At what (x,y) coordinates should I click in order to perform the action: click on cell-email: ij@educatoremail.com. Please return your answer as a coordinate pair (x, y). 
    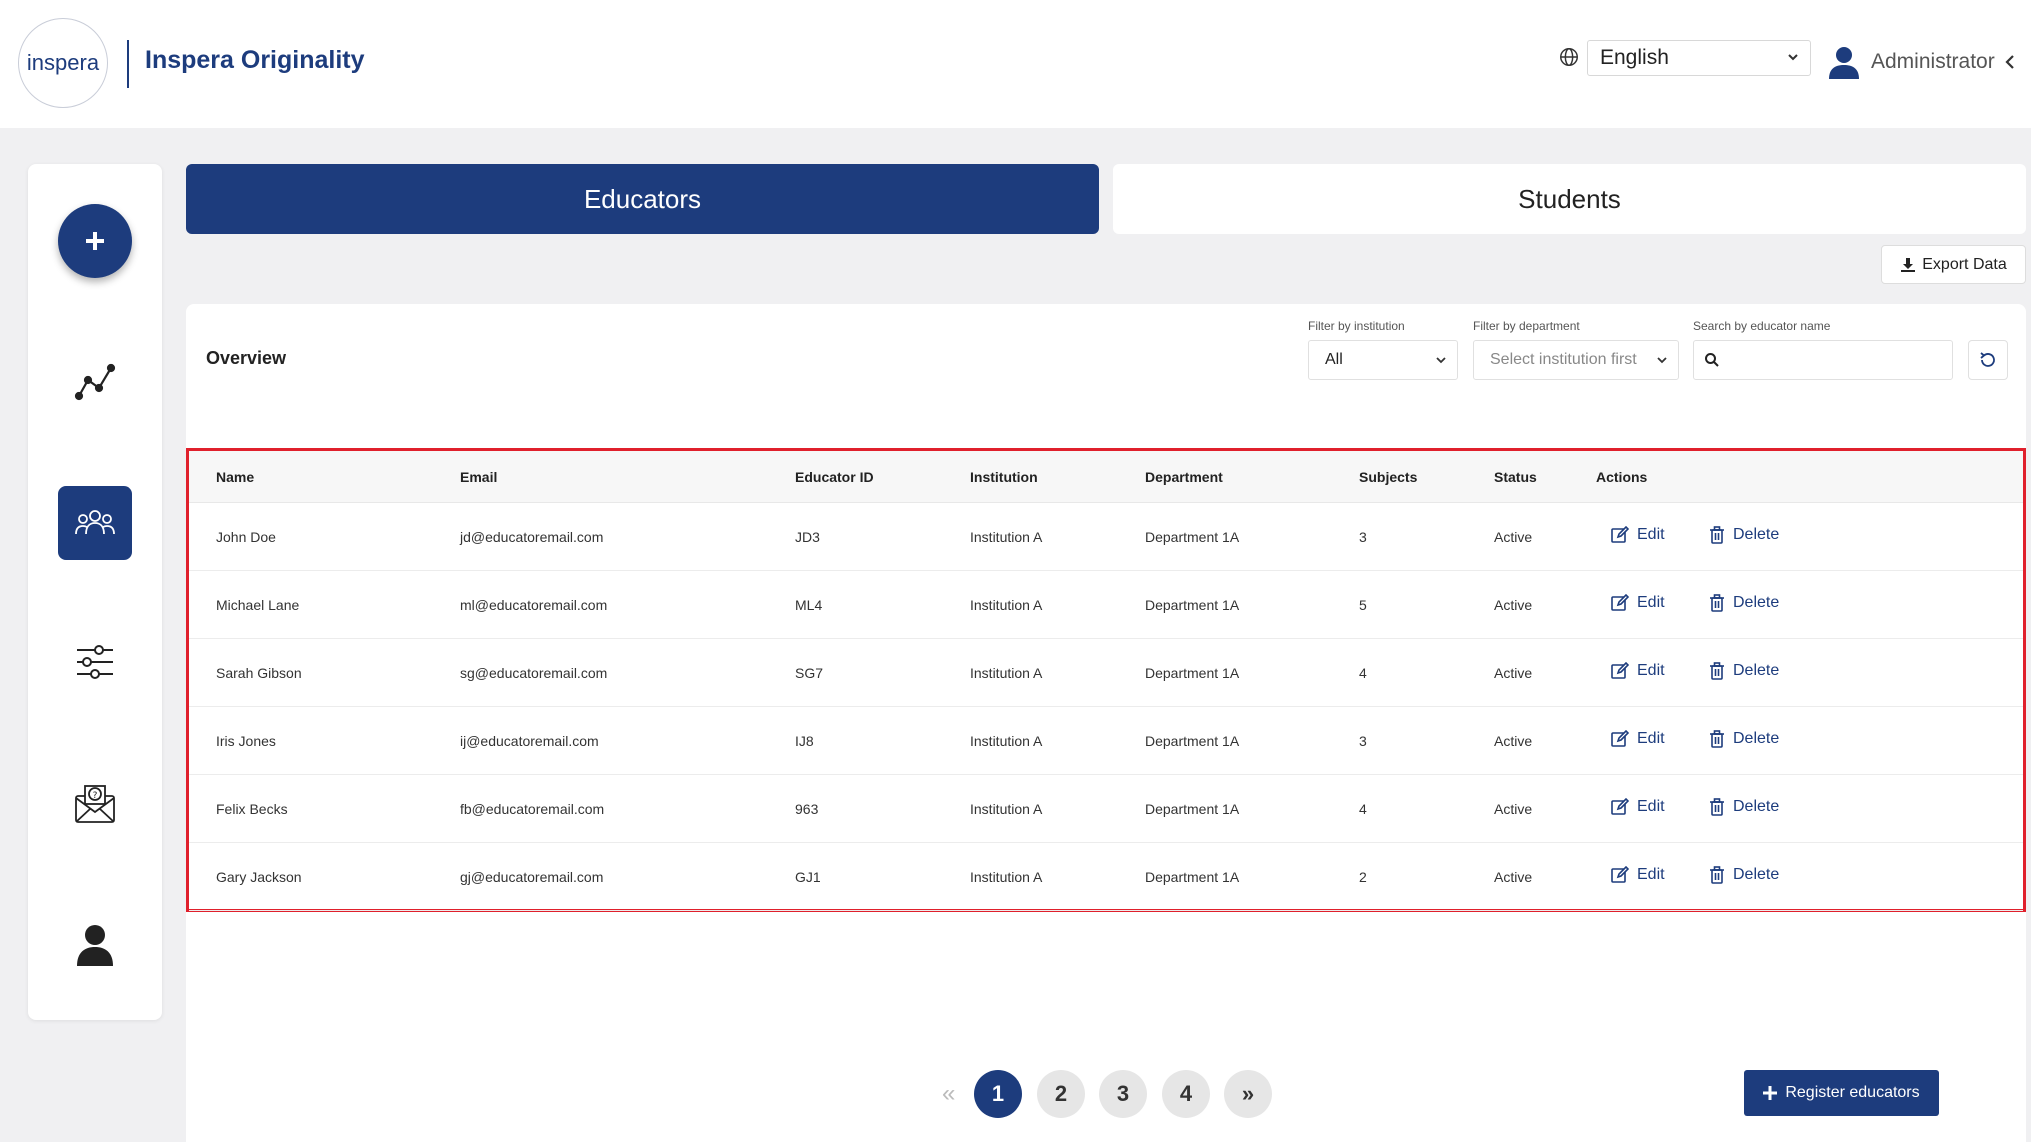
    Looking at the image, I should click on (529, 741).